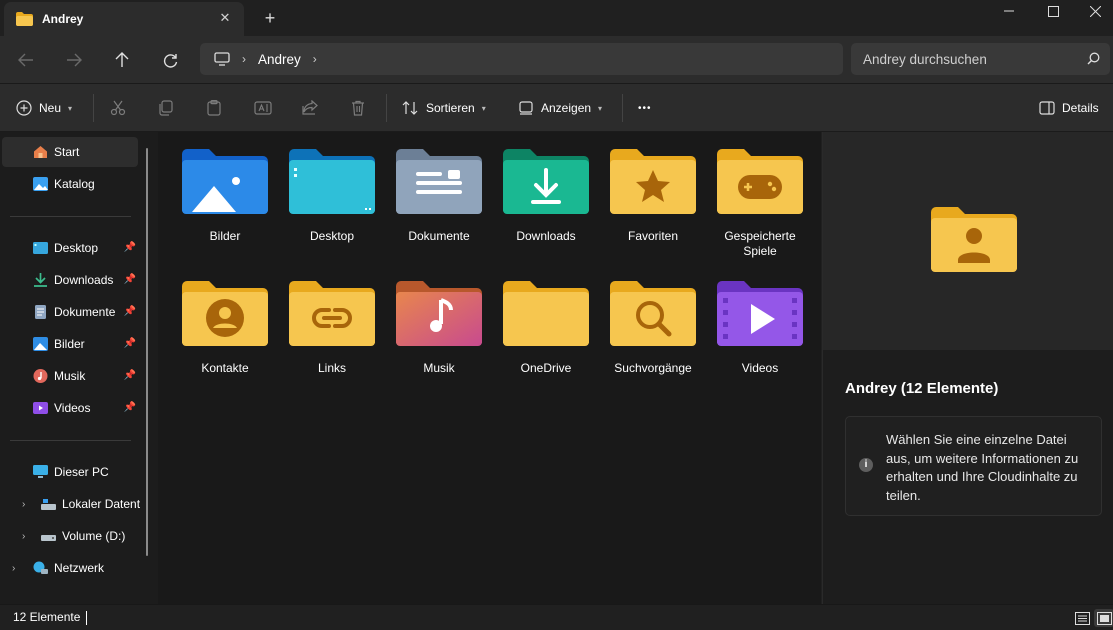 Image resolution: width=1113 pixels, height=630 pixels. Describe the element at coordinates (70, 536) in the screenshot. I see `sidebar-item-volume-d: › Volume (D:)` at that location.